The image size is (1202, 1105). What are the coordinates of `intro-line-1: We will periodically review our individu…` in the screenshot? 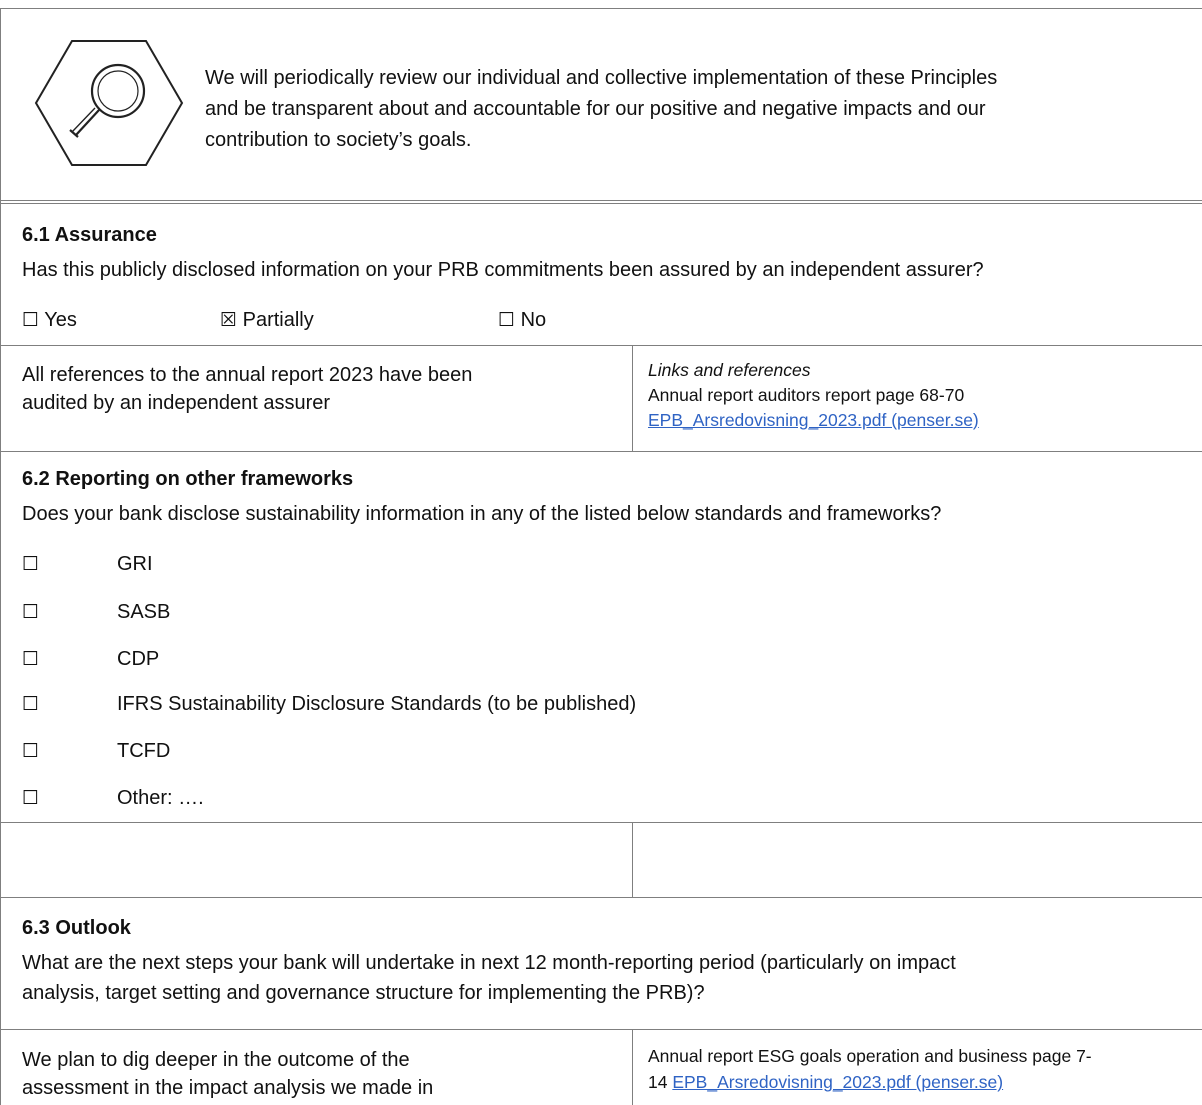 It's located at (601, 78).